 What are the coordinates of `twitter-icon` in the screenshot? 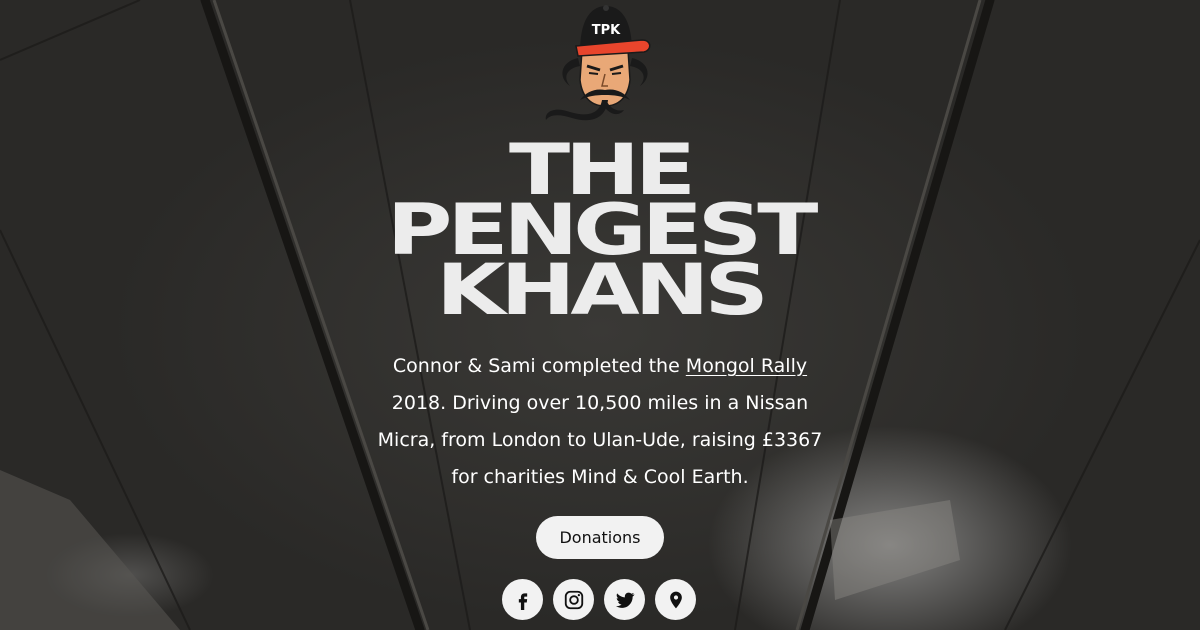 It's located at (624, 600).